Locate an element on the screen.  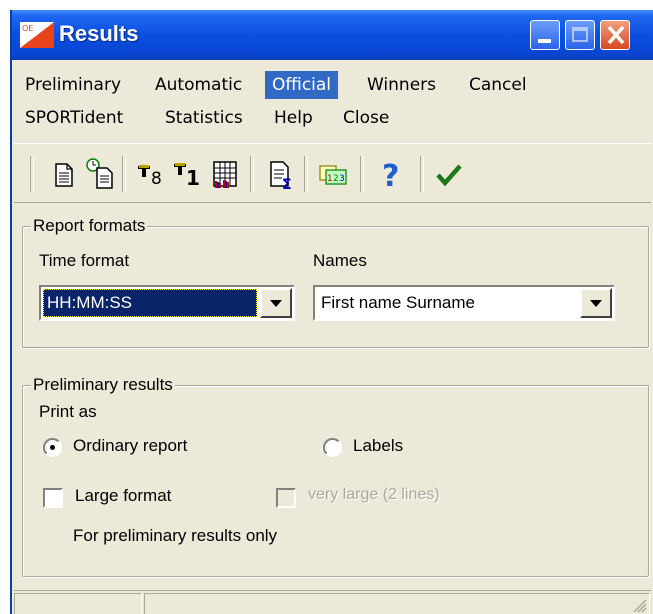
time-format-label: Time format is located at coordinates (84, 260).